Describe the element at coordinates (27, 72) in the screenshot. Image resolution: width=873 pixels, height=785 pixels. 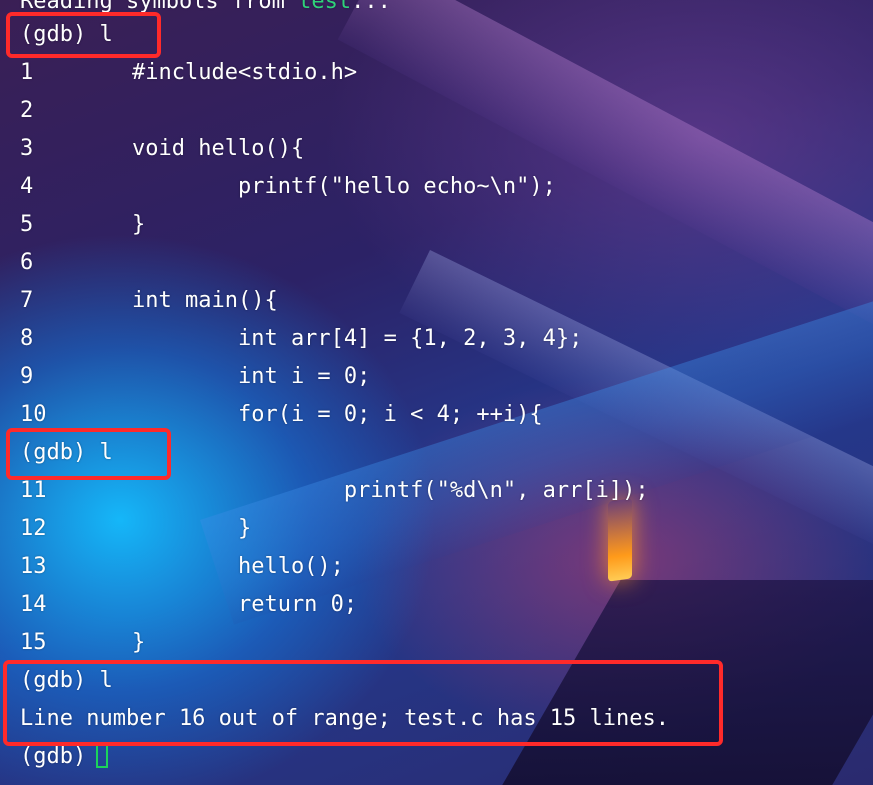
I see `line-number: 1` at that location.